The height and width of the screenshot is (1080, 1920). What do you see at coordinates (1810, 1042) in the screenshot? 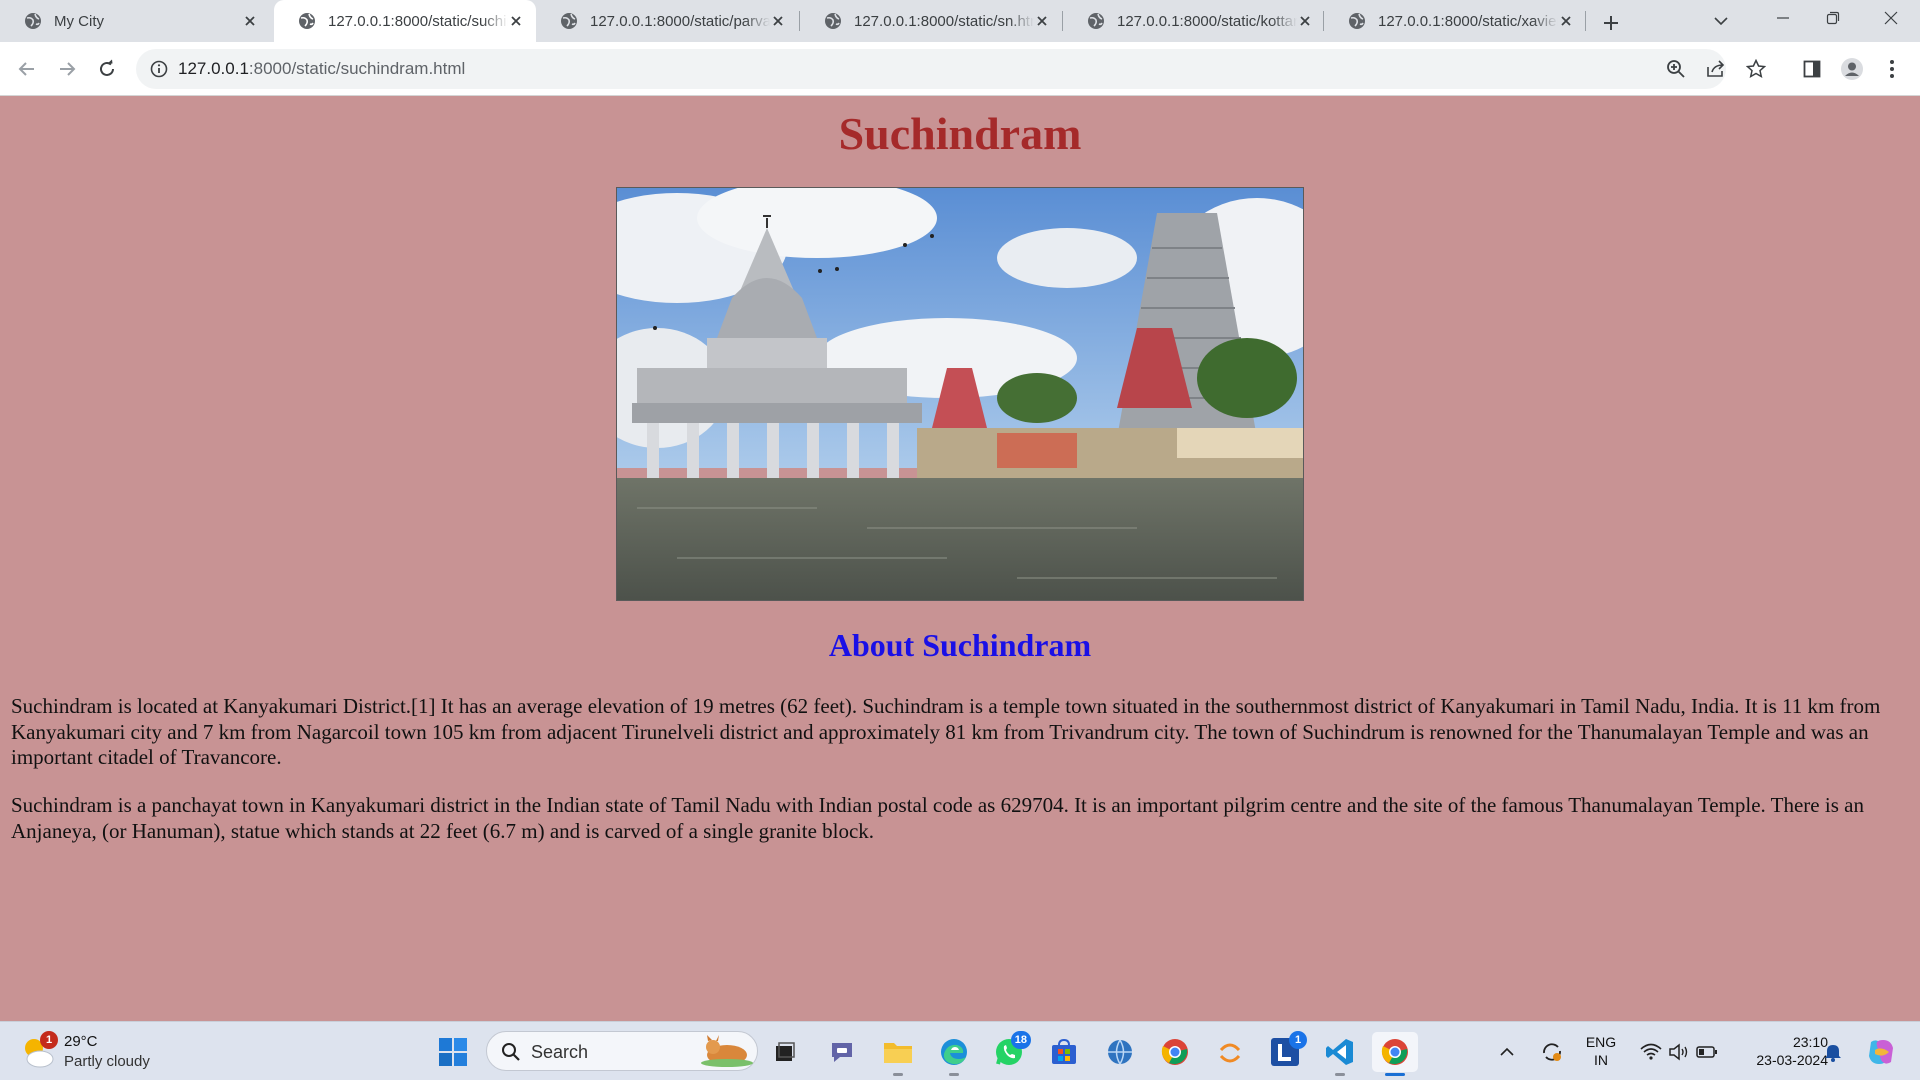
I see `clock-time: 23:10` at bounding box center [1810, 1042].